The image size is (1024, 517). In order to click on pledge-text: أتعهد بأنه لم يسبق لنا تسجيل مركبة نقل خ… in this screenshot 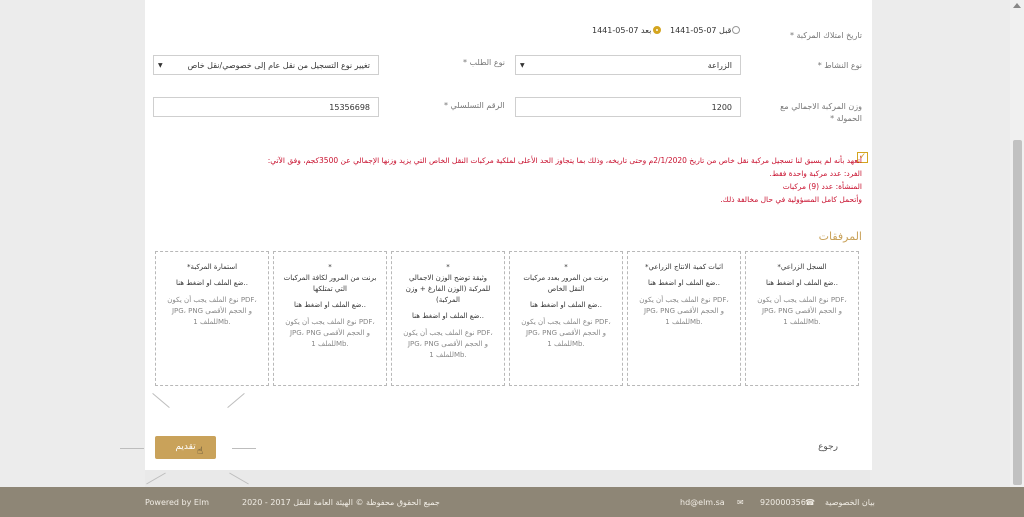, I will do `click(542, 180)`.